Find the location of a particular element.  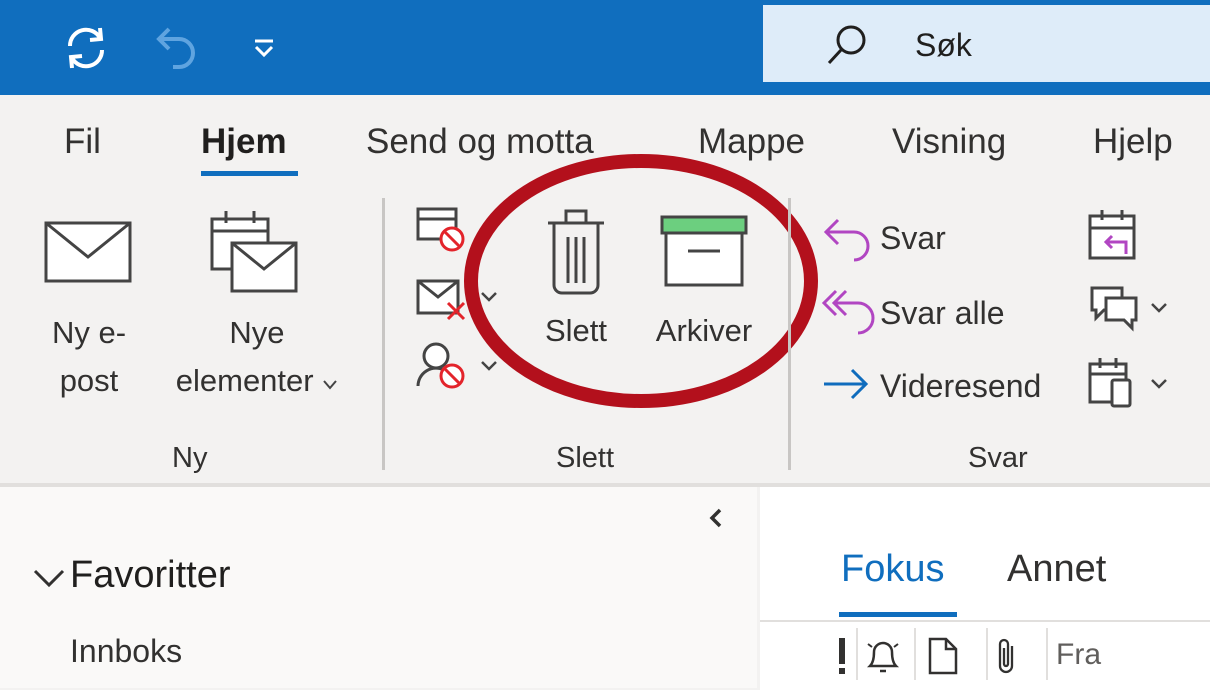

new-email-button: Ny e- post is located at coordinates (89, 305).